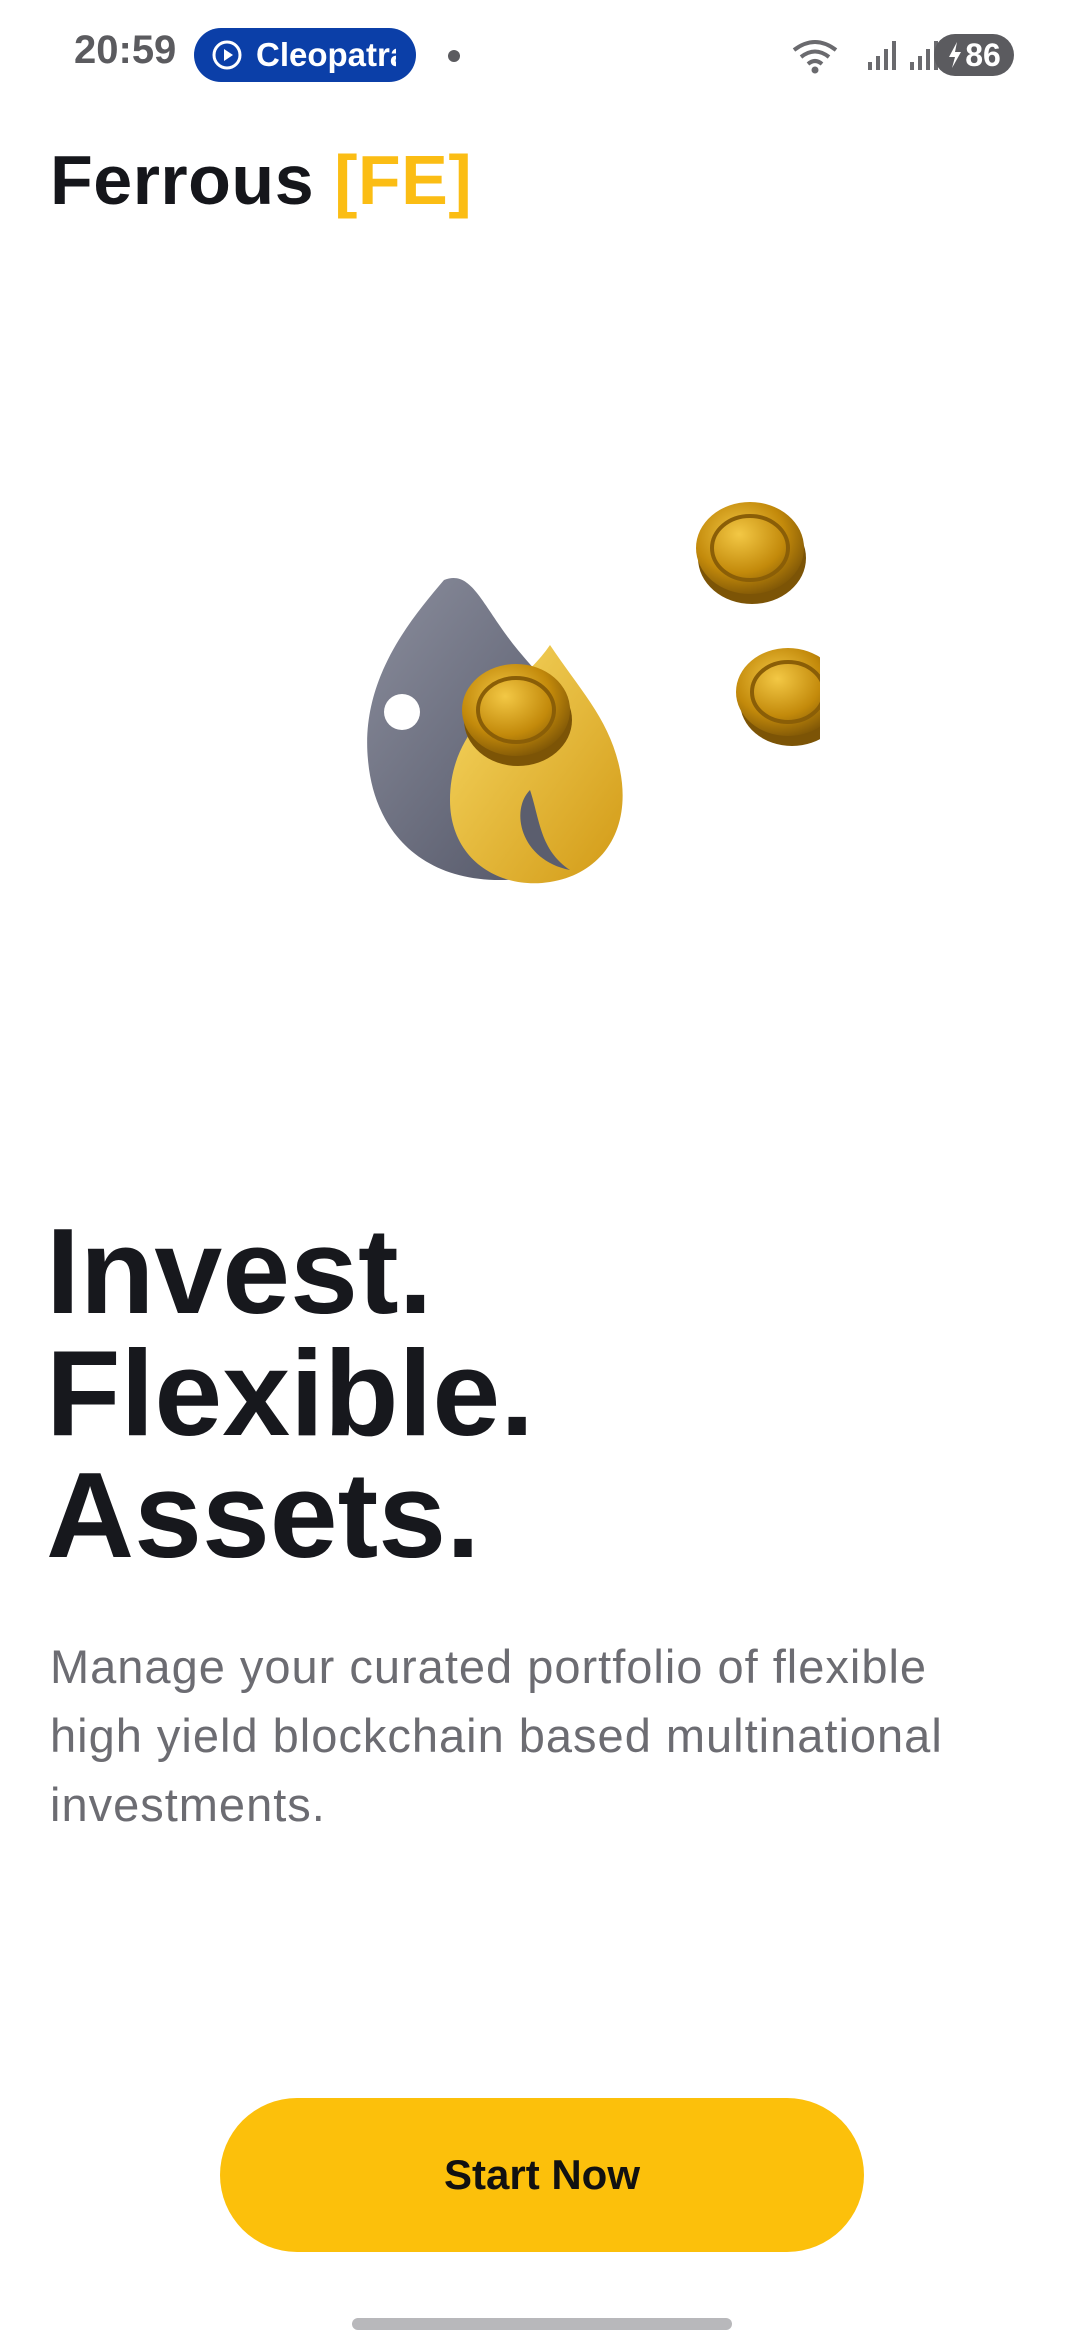  Describe the element at coordinates (815, 57) in the screenshot. I see `wifi-icon` at that location.